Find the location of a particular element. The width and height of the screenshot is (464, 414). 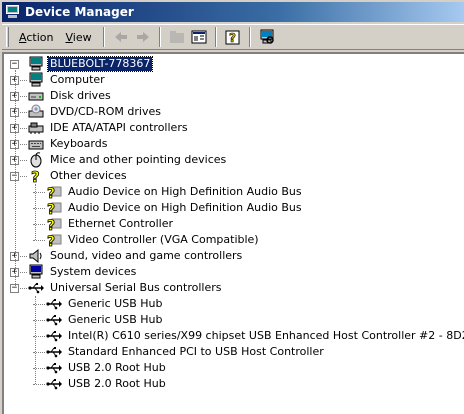

back-button is located at coordinates (121, 37).